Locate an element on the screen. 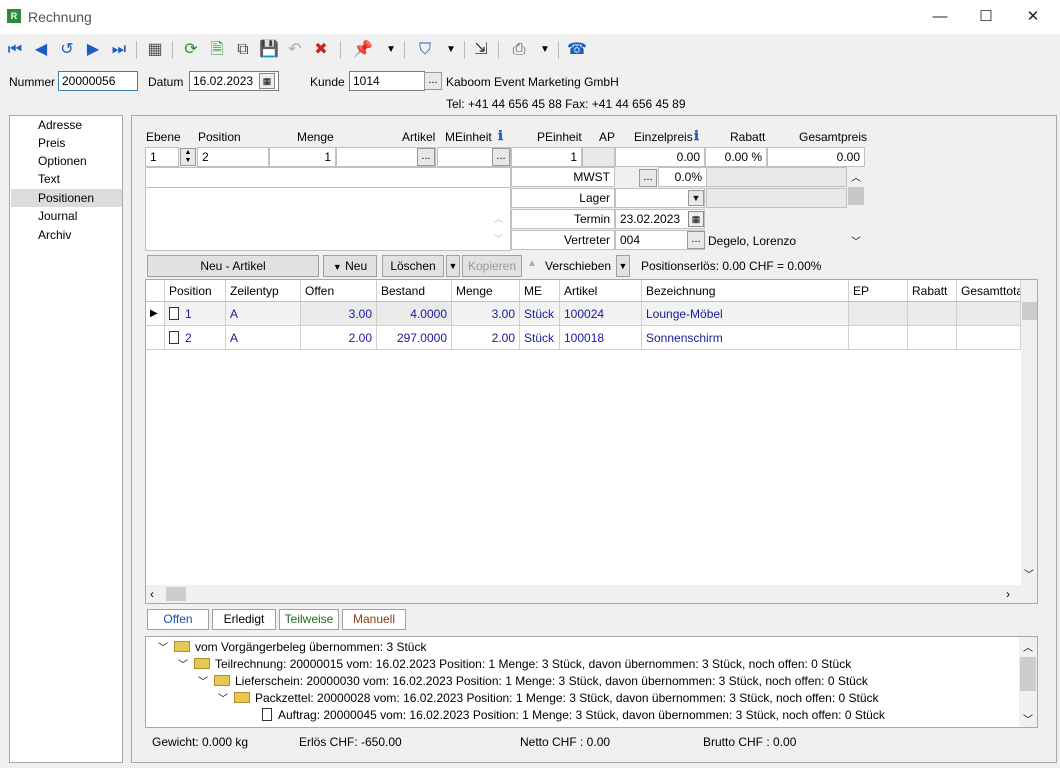 The height and width of the screenshot is (768, 1060). cell-menge: 2.00 is located at coordinates (486, 338).